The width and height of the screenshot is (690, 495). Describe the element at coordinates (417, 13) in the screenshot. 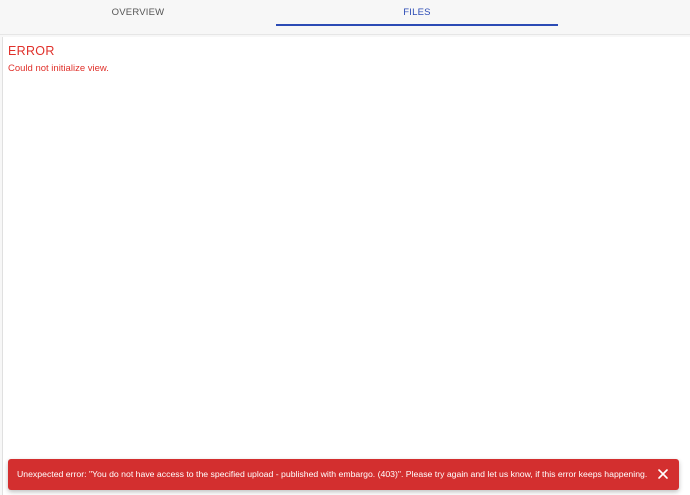

I see `tab-files: FILES` at that location.